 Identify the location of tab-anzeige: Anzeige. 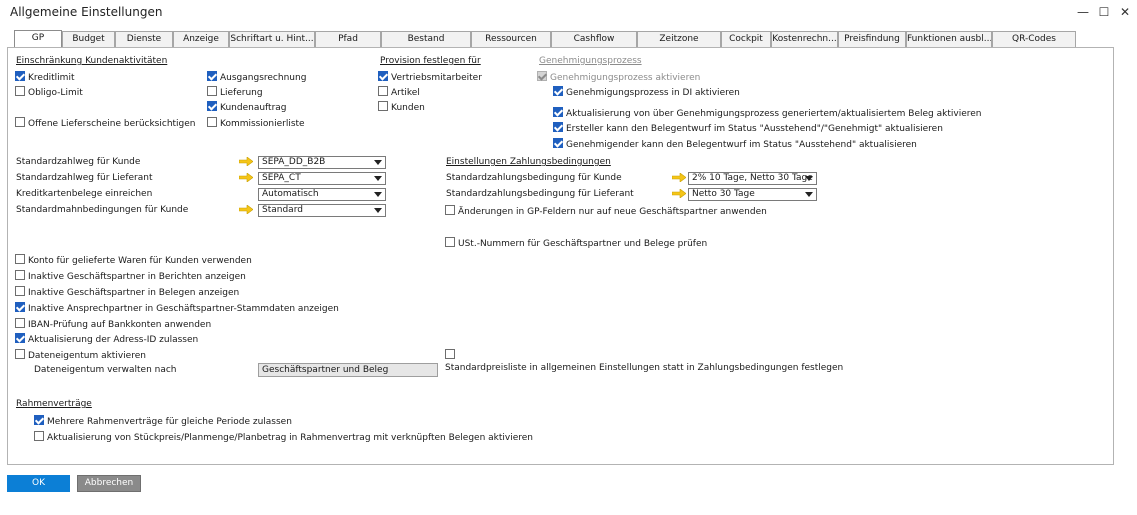
(201, 39).